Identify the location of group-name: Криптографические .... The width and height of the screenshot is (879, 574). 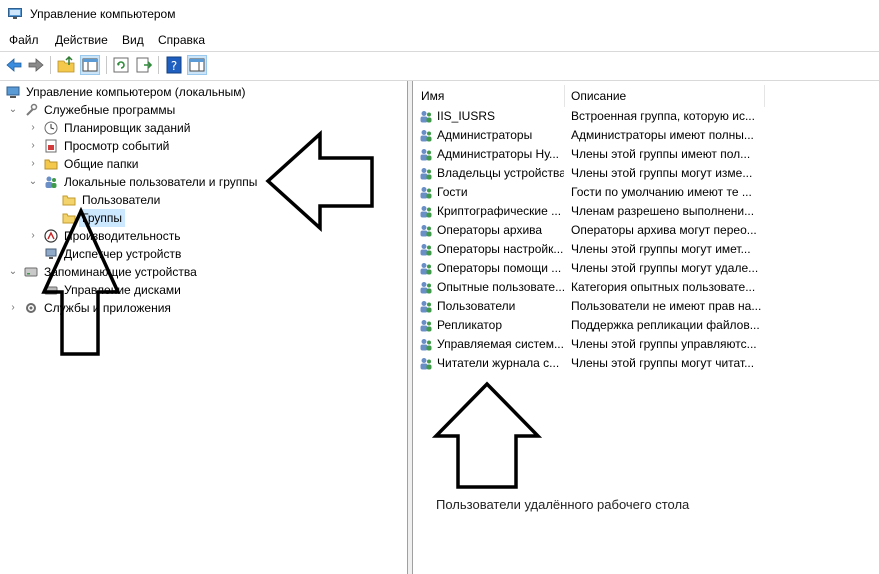
(499, 211).